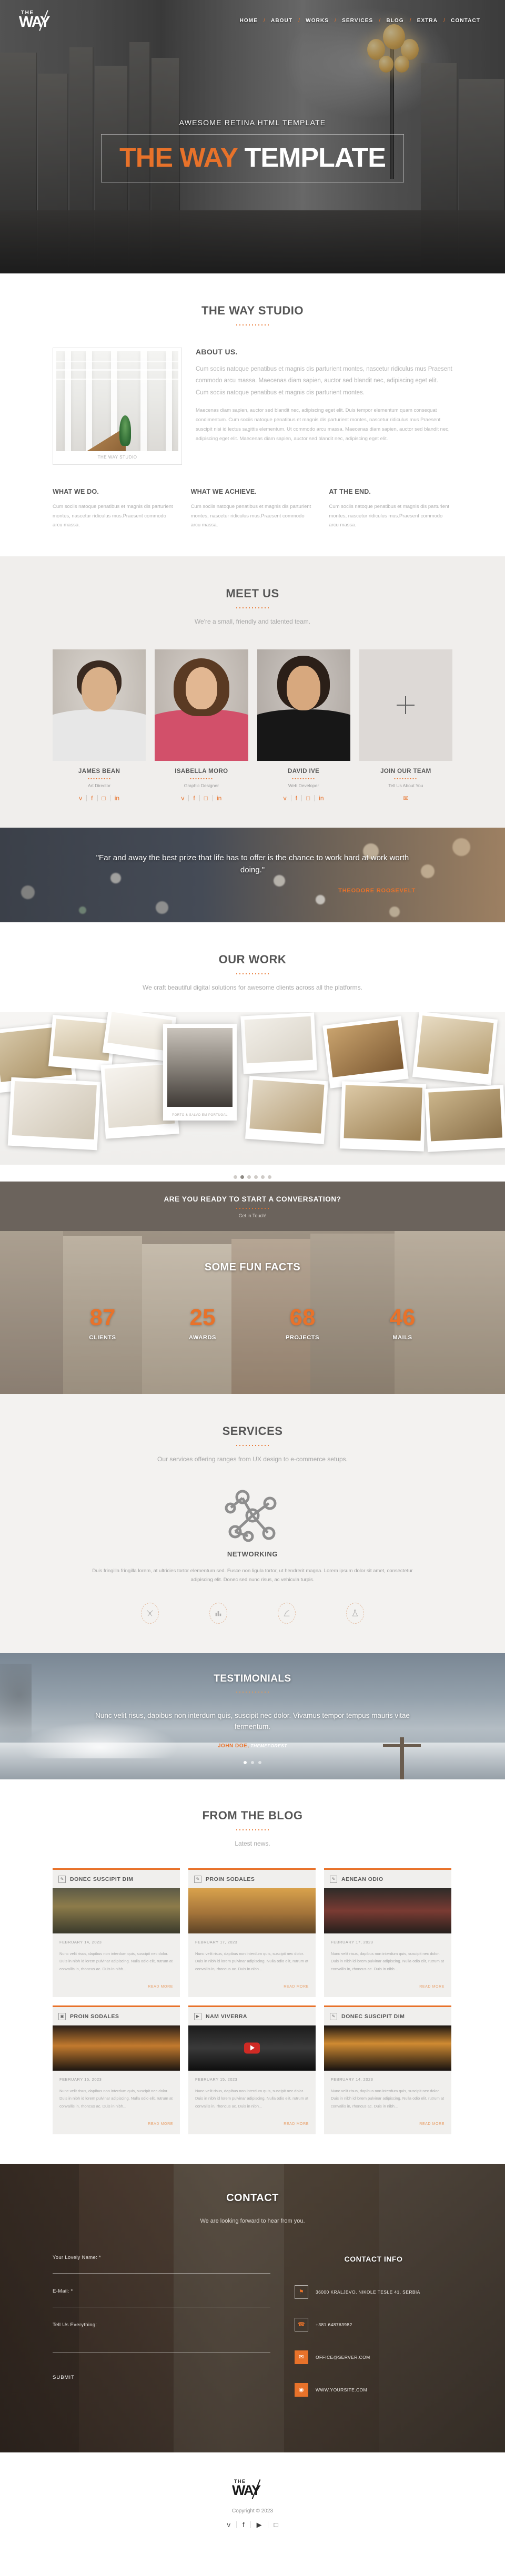 The width and height of the screenshot is (505, 2576). Describe the element at coordinates (200, 1072) in the screenshot. I see `work-featured-item: PORTO & SALVO EM PORTUGAL` at that location.